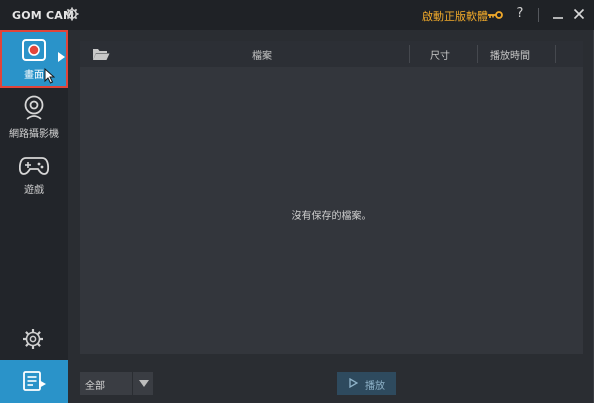  What do you see at coordinates (297, 15) in the screenshot?
I see `title-bar: GOM CAM 啟動正版軟體 ?` at bounding box center [297, 15].